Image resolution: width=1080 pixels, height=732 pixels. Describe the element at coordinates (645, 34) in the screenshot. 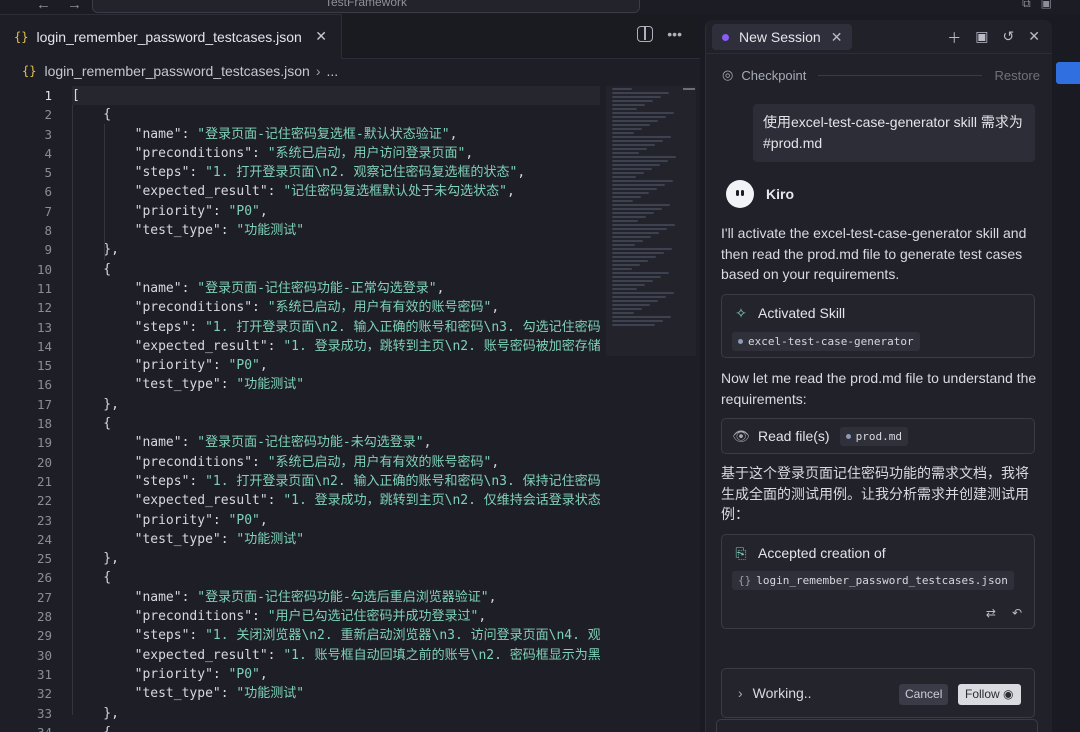

I see `split-editor-icon` at that location.